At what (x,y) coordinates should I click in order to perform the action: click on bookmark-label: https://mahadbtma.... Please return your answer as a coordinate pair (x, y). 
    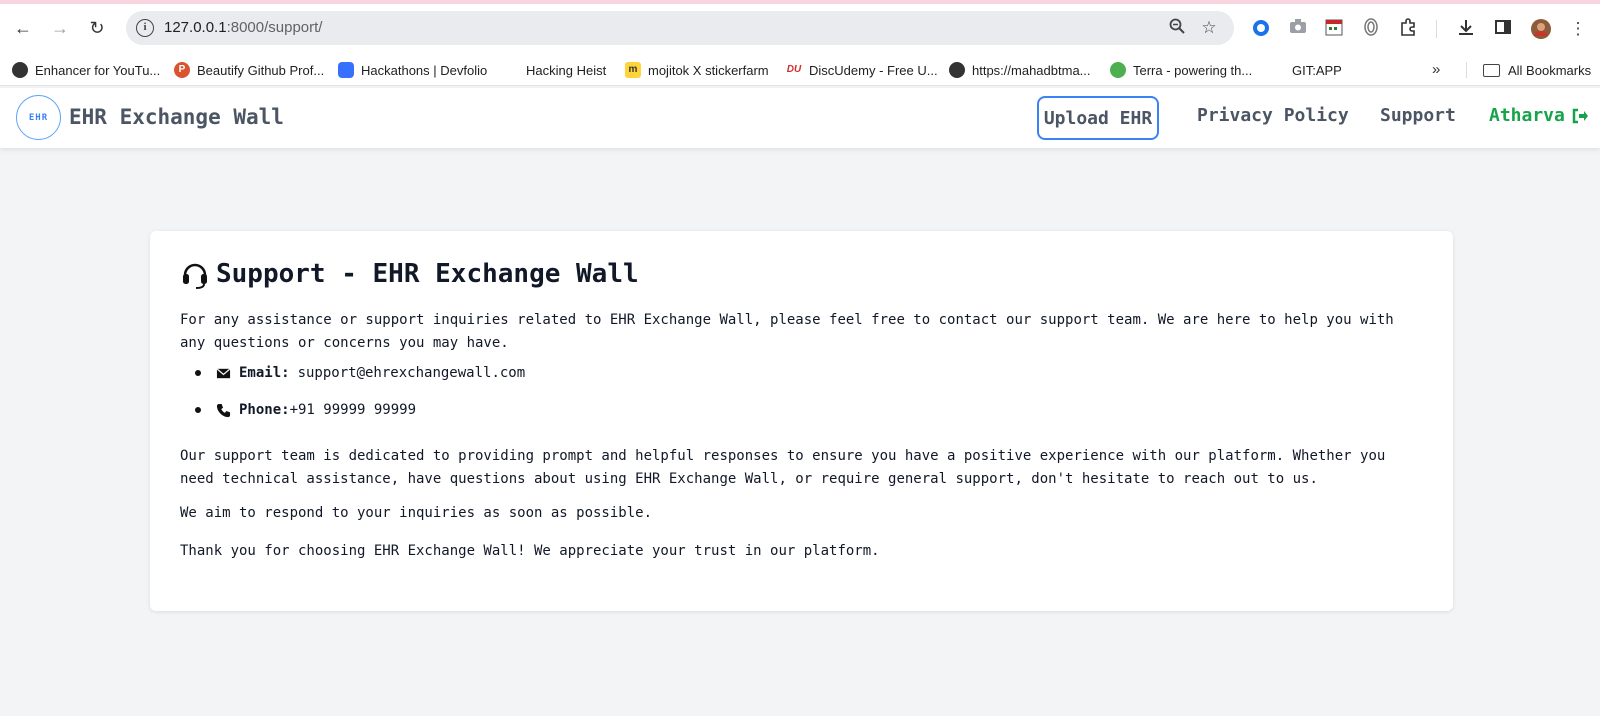
    Looking at the image, I should click on (1031, 70).